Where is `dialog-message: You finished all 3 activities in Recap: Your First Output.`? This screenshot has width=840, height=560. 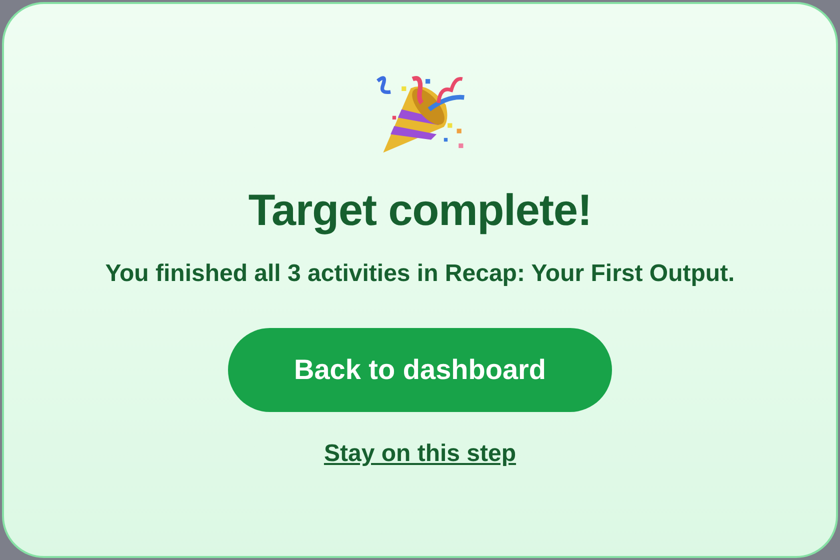
dialog-message: You finished all 3 activities in Recap: Your First Output. is located at coordinates (420, 274).